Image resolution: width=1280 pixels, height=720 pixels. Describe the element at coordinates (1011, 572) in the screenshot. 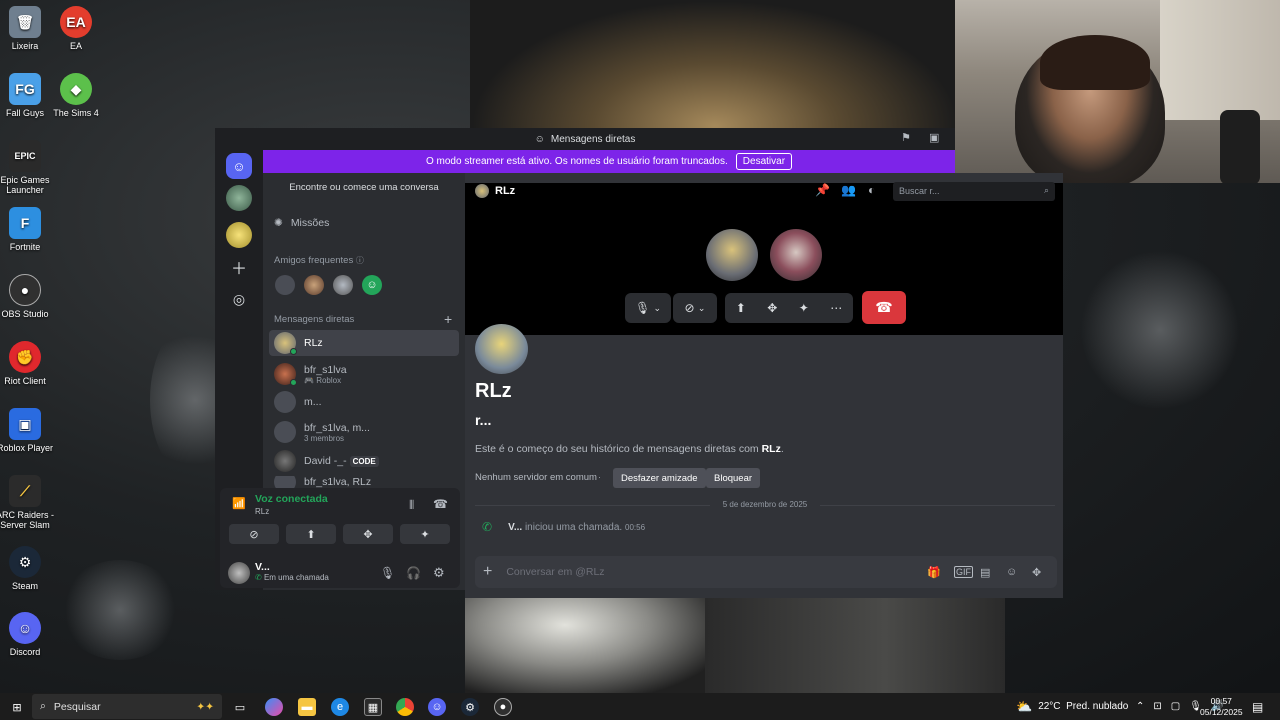

I see `emoji-icon: ☺` at that location.